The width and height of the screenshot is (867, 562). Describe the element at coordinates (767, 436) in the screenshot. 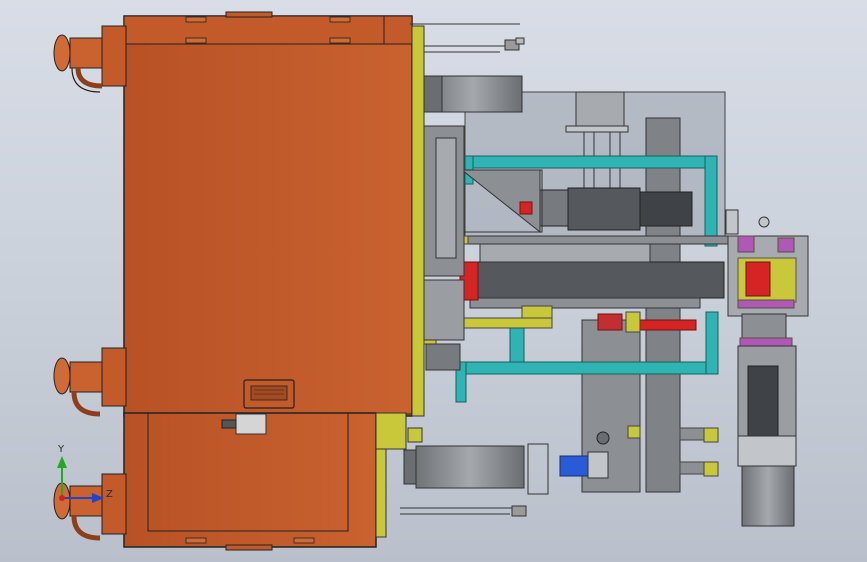

I see `servo-motor` at that location.